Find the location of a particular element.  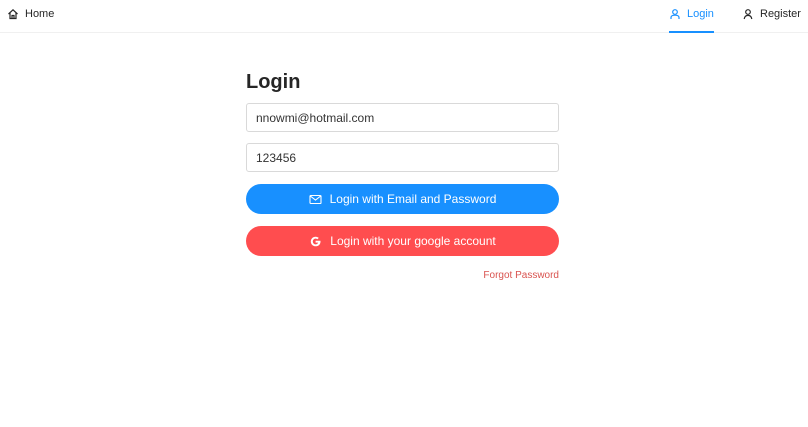

active-tab-indicator is located at coordinates (691, 32).